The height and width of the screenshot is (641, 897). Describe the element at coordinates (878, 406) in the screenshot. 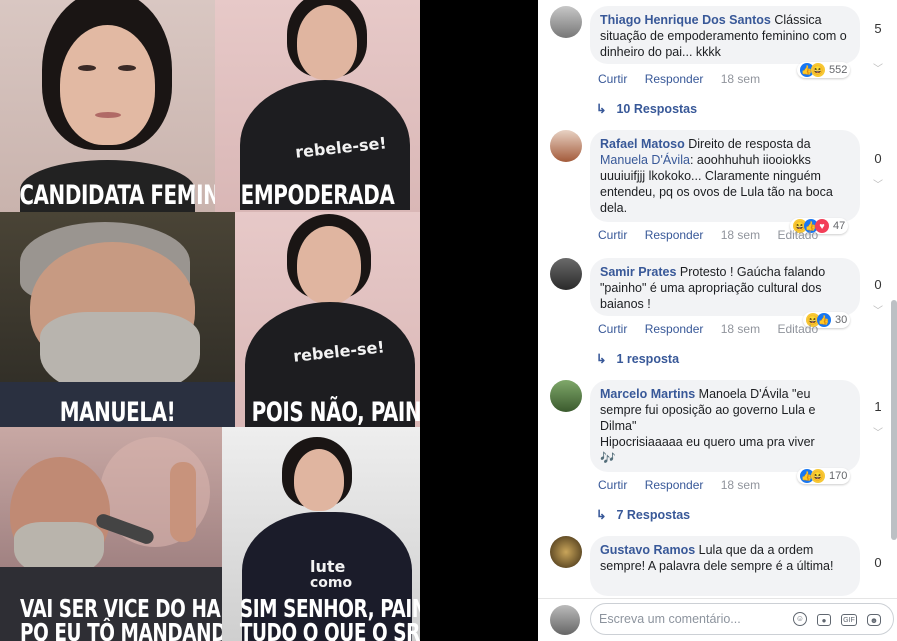

I see `vote-count: 1` at that location.